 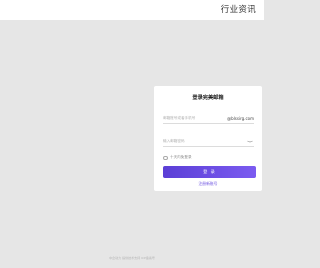 I want to click on industry-news-link: 行业资讯, so click(x=238, y=9).